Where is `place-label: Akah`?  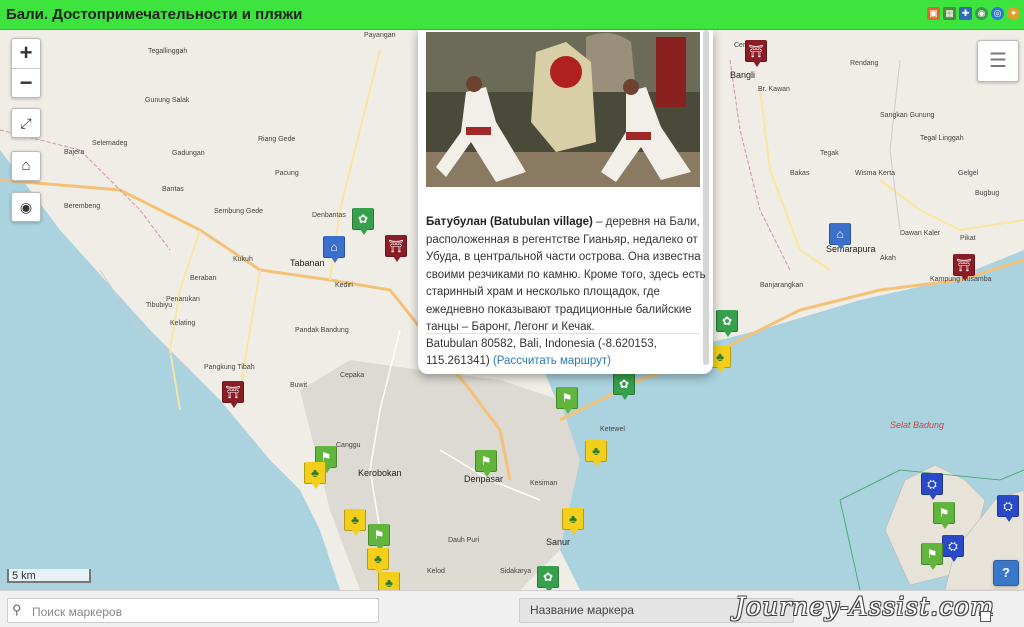
place-label: Akah is located at coordinates (888, 258).